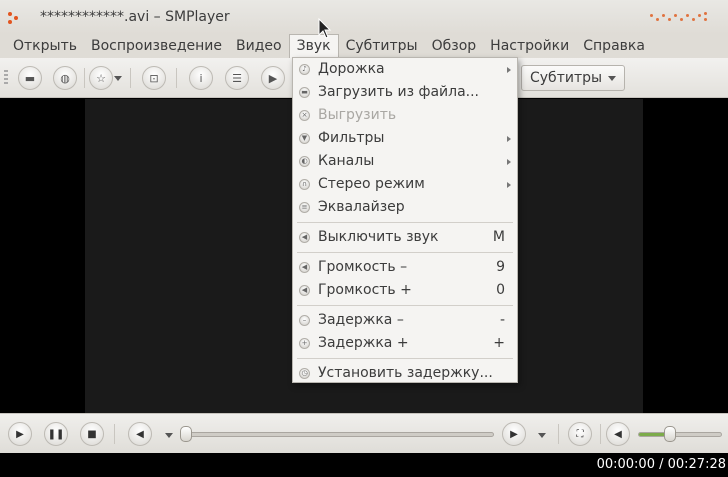 The image size is (728, 477). What do you see at coordinates (237, 78) in the screenshot?
I see `playlist-icon: ☰` at bounding box center [237, 78].